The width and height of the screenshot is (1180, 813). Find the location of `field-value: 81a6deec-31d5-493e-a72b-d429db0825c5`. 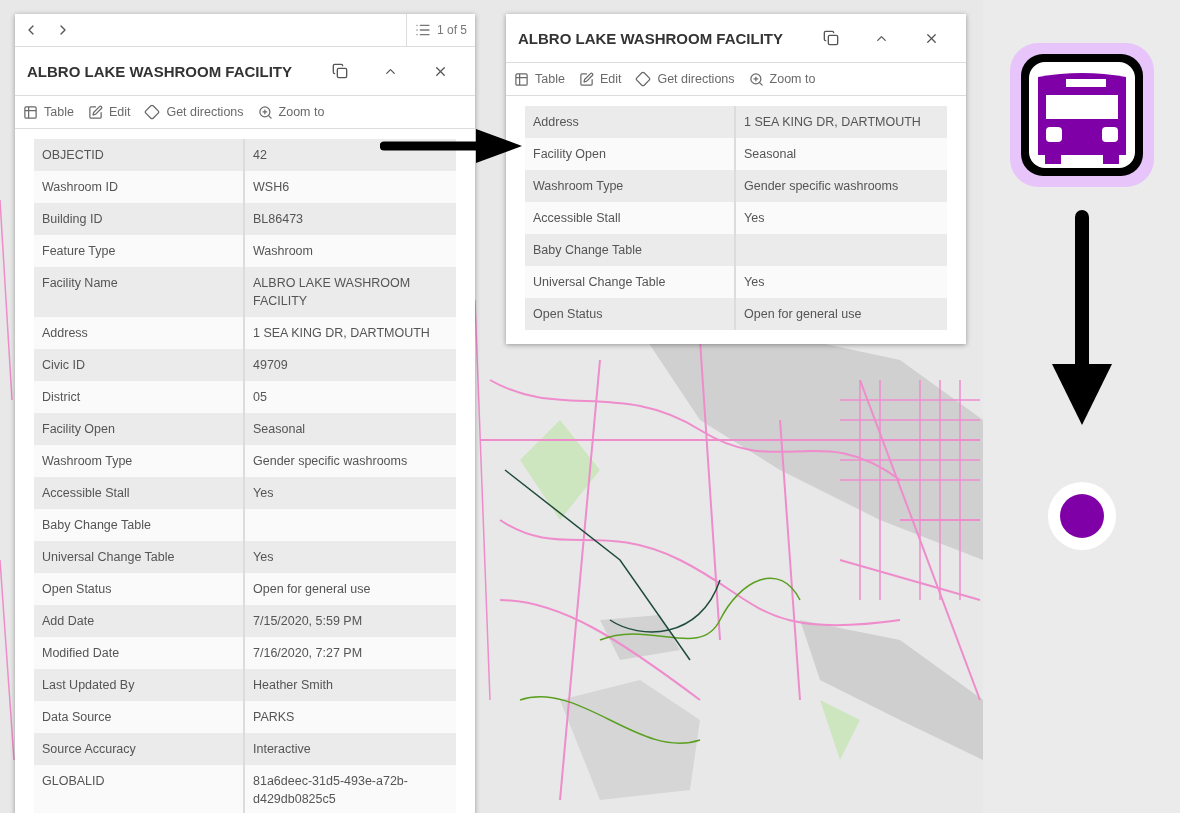

field-value: 81a6deec-31d5-493e-a72b-d429db0825c5 is located at coordinates (330, 790).